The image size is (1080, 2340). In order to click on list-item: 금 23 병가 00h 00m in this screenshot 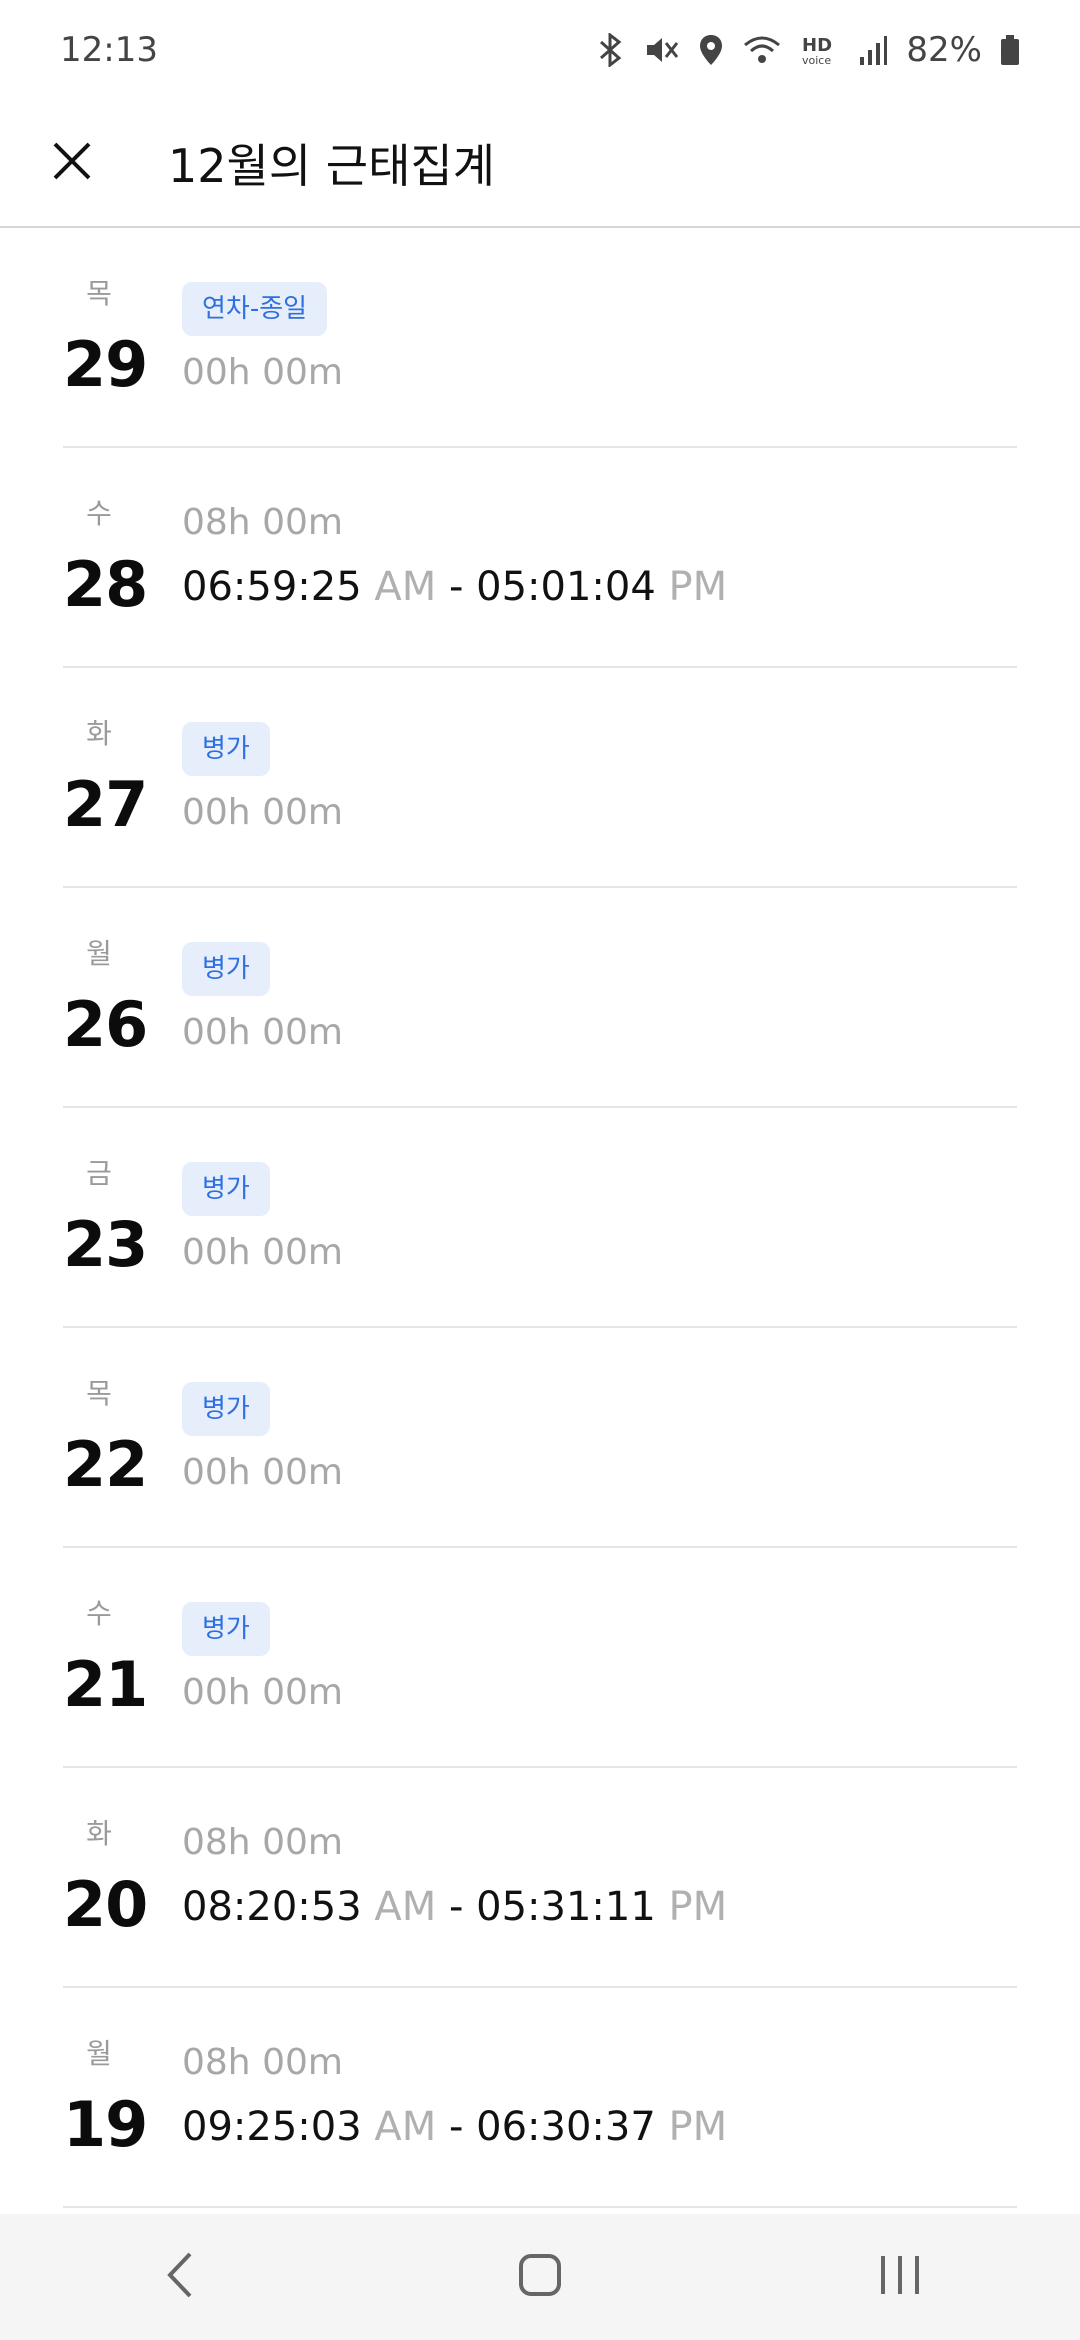, I will do `click(540, 1218)`.